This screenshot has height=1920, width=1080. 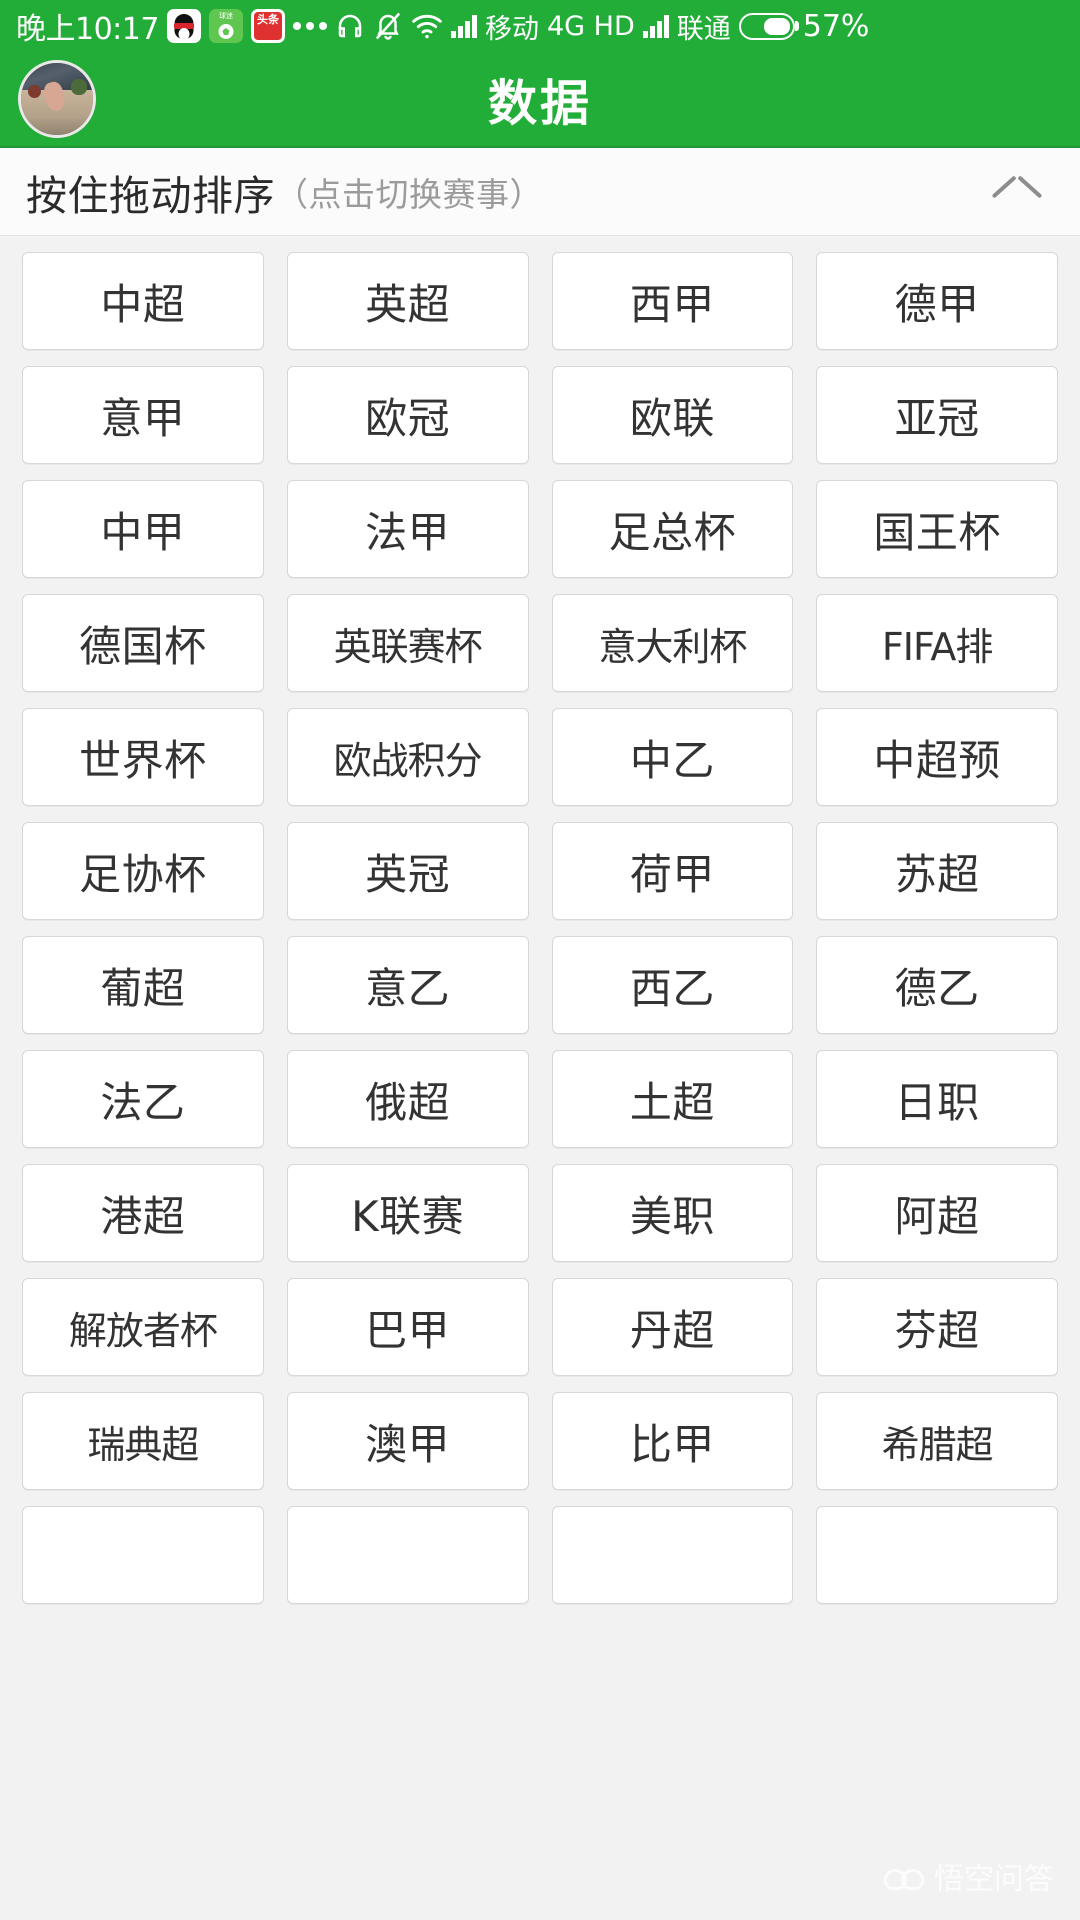 What do you see at coordinates (427, 26) in the screenshot?
I see `wifi-icon` at bounding box center [427, 26].